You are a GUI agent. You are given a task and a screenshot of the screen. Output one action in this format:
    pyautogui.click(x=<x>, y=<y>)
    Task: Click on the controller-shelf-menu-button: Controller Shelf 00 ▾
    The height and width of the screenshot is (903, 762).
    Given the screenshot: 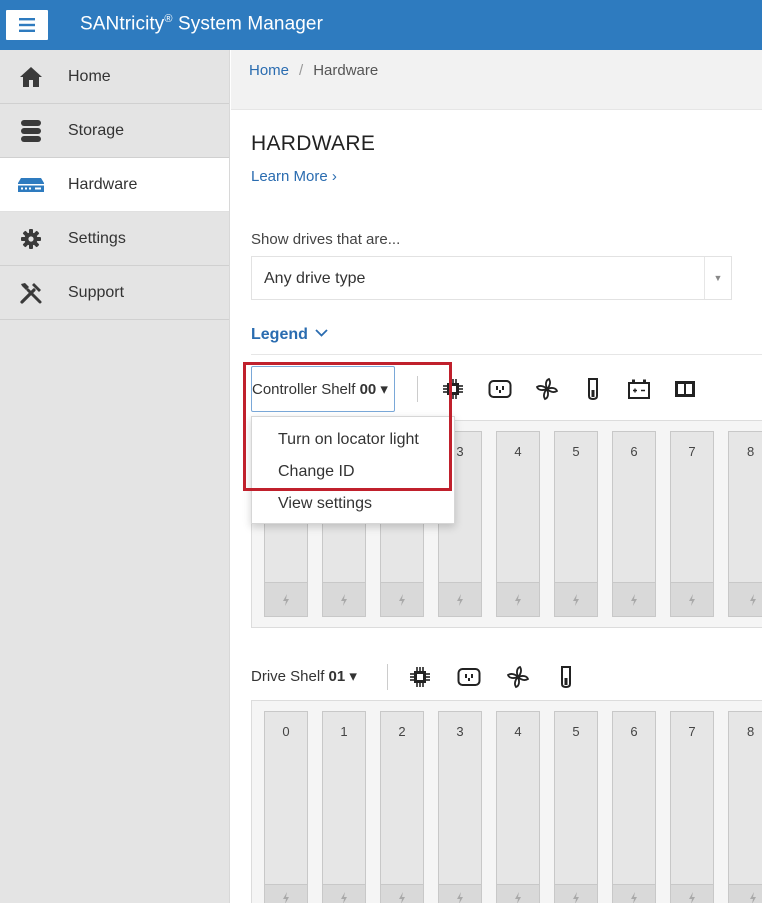 What is the action you would take?
    pyautogui.click(x=323, y=389)
    